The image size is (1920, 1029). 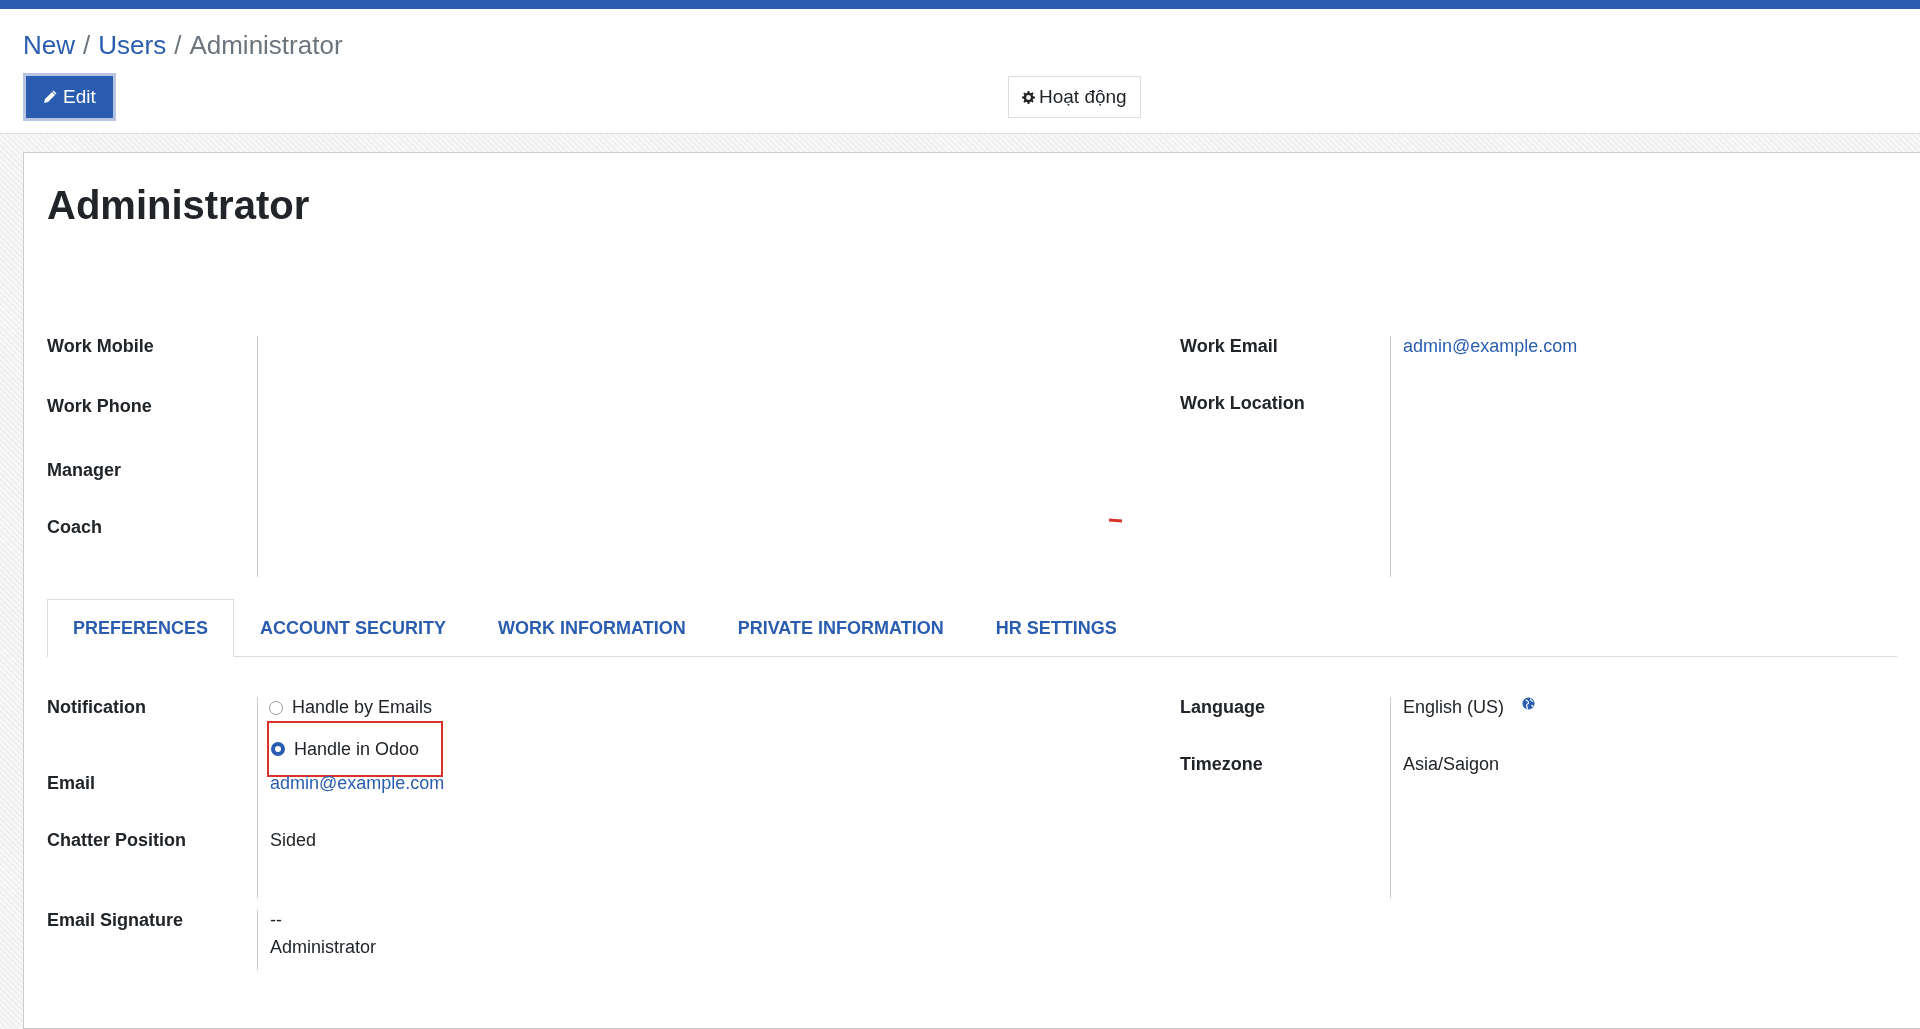 What do you see at coordinates (345, 749) in the screenshot?
I see `radio-option: Handle in Odoo` at bounding box center [345, 749].